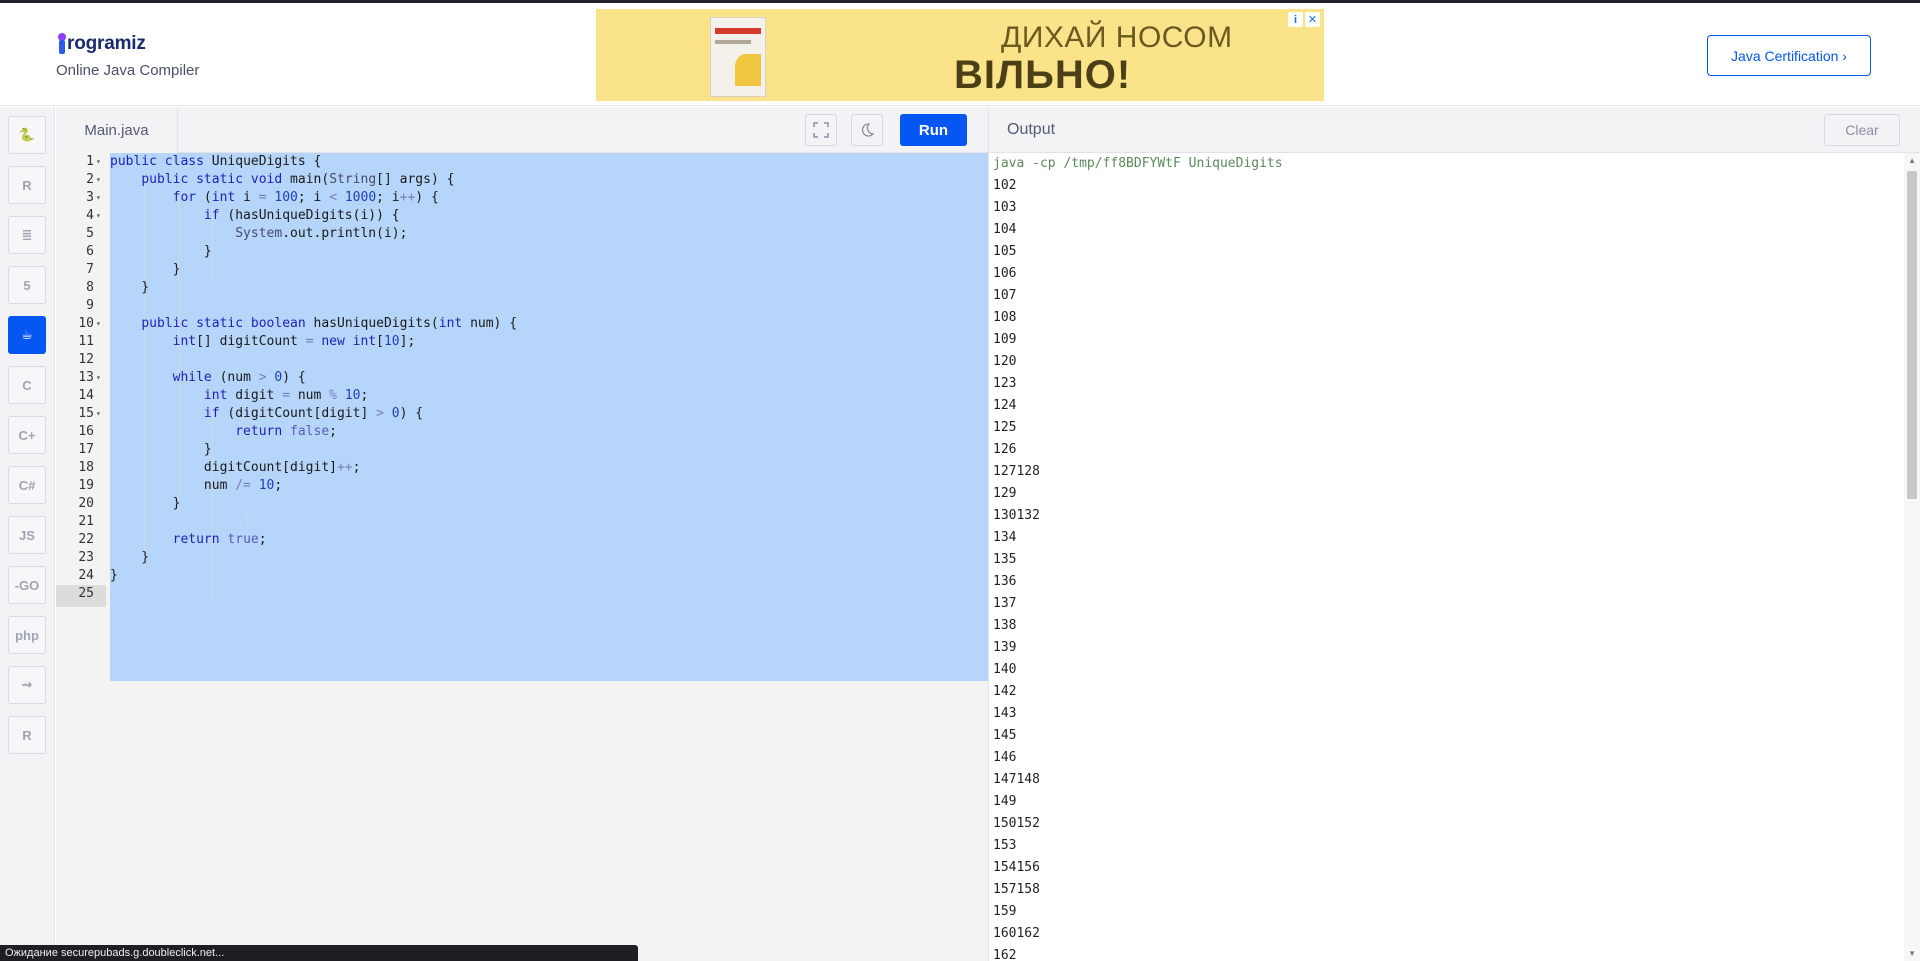  Describe the element at coordinates (27, 685) in the screenshot. I see `language-swift-icon: ⇝` at that location.